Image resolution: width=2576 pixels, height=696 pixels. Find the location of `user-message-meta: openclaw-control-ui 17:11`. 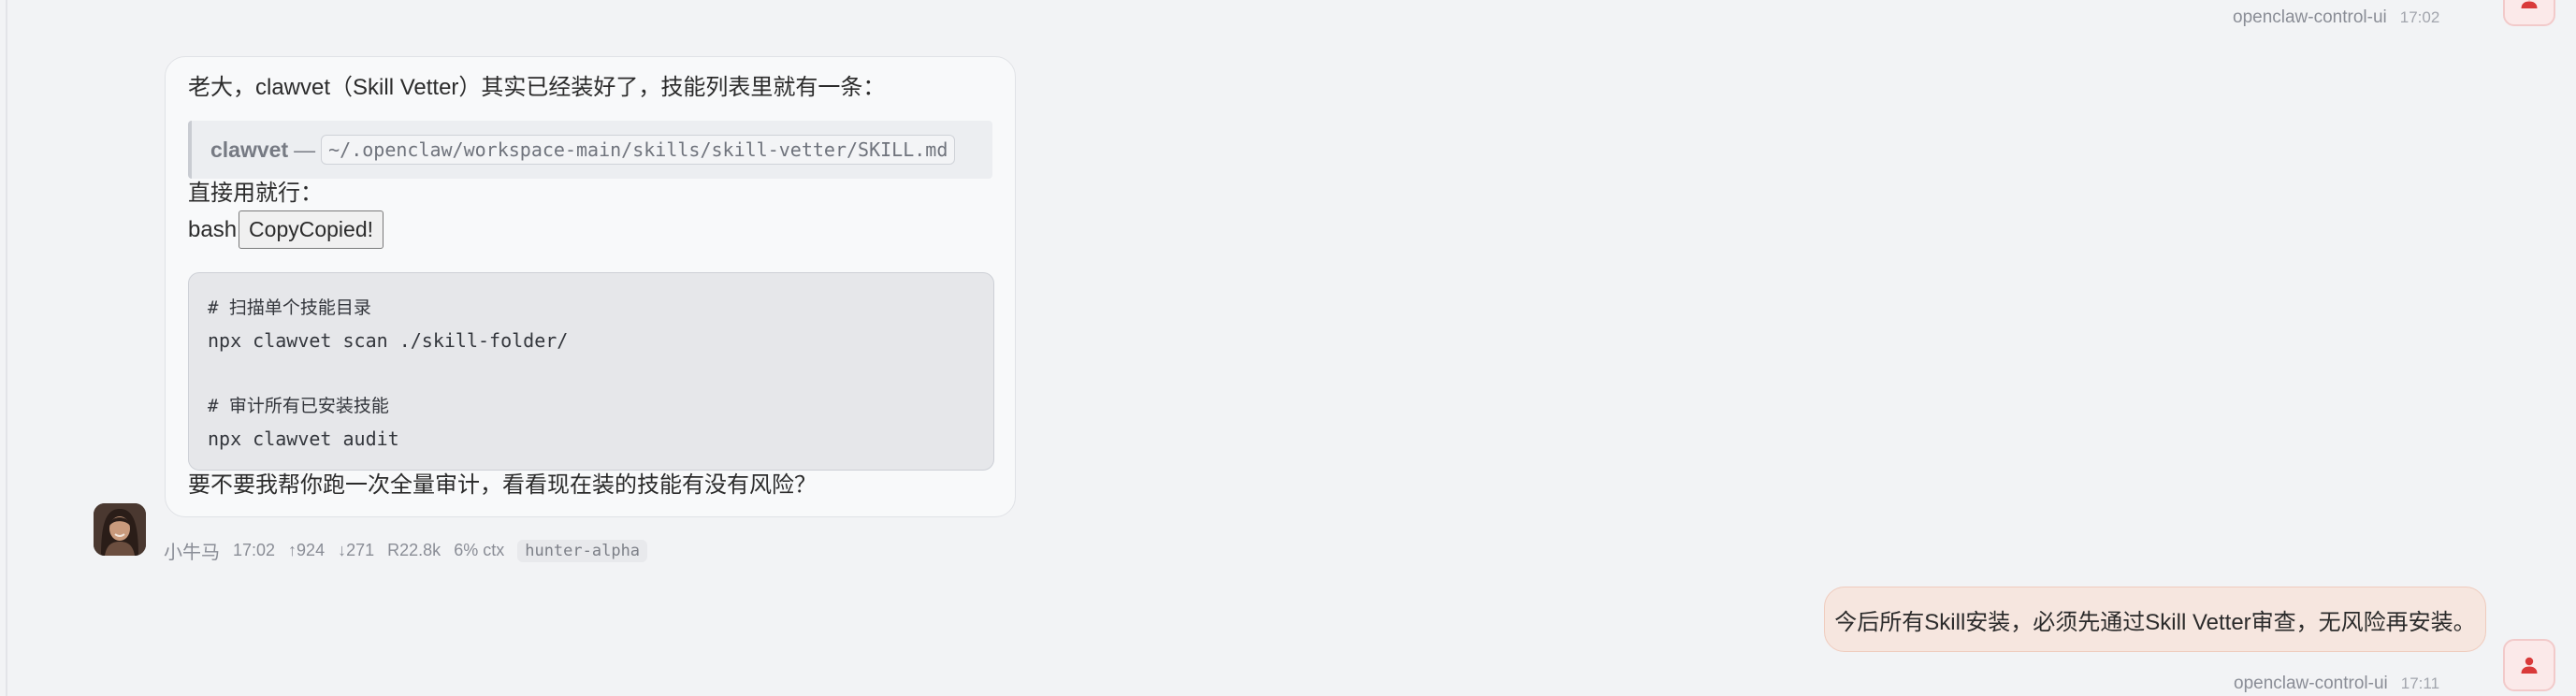

user-message-meta: openclaw-control-ui 17:11 is located at coordinates (2336, 684).